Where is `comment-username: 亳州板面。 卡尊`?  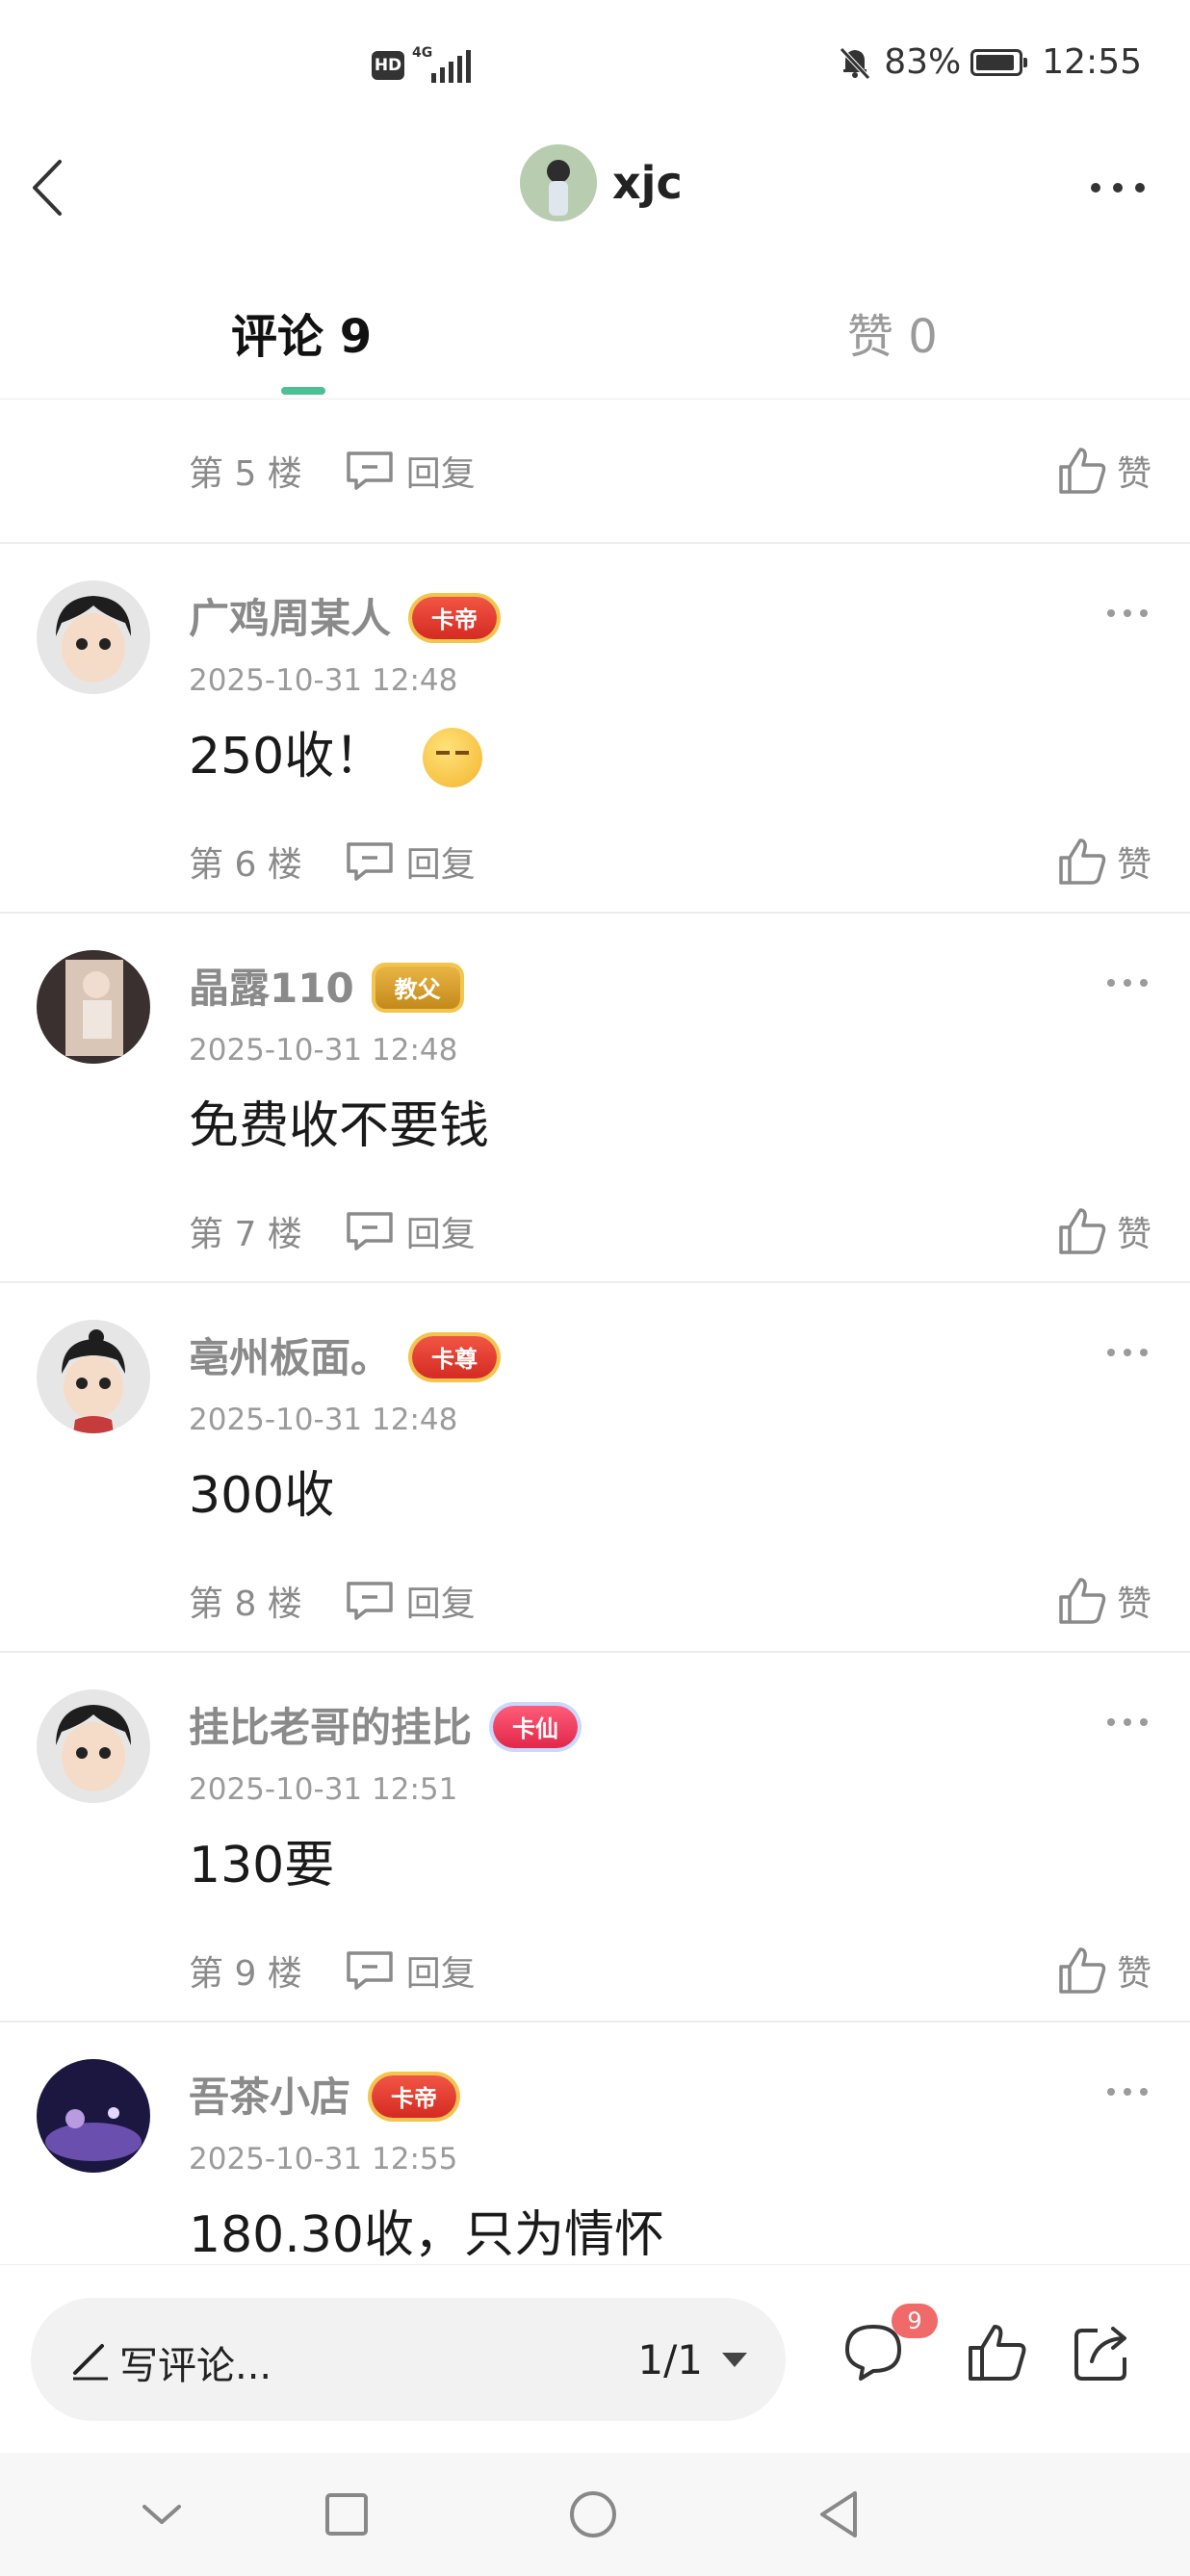
comment-username: 亳州板面。 卡尊 is located at coordinates (344, 1355).